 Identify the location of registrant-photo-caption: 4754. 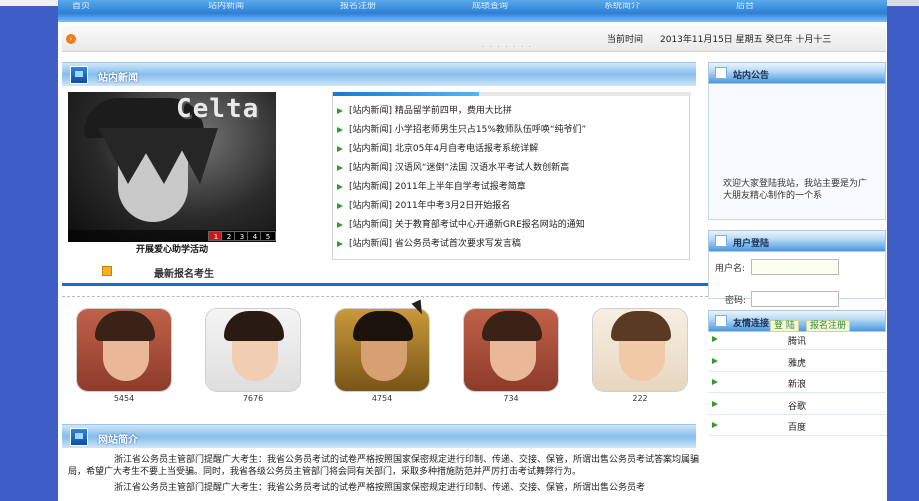
(382, 398).